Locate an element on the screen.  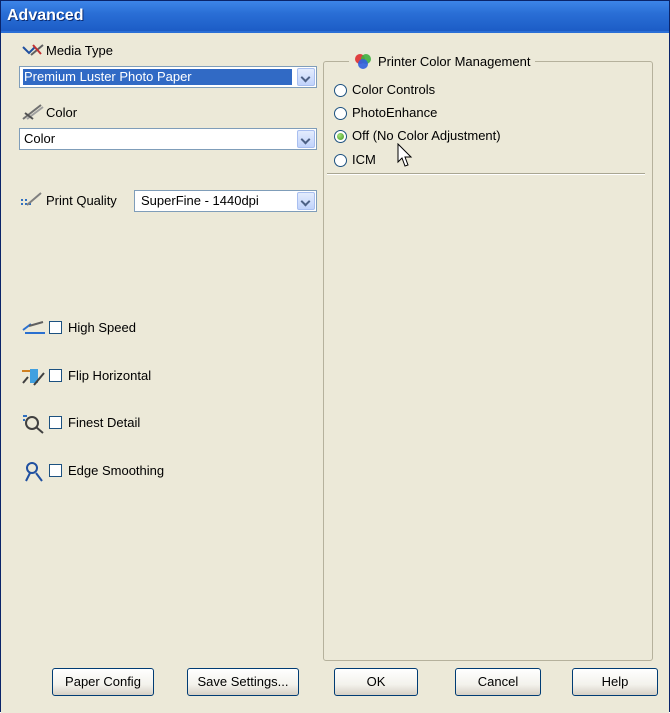
media-type-icon is located at coordinates (33, 50).